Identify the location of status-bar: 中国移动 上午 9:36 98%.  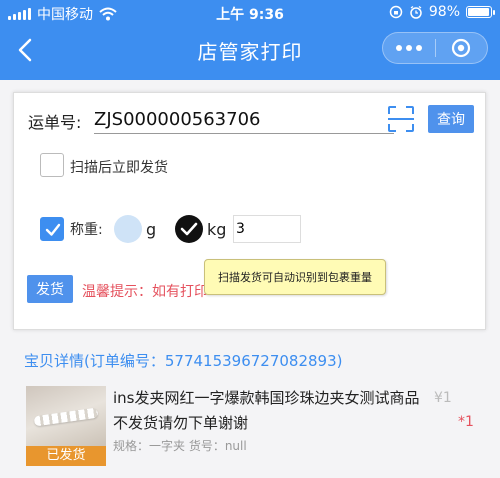
(250, 13).